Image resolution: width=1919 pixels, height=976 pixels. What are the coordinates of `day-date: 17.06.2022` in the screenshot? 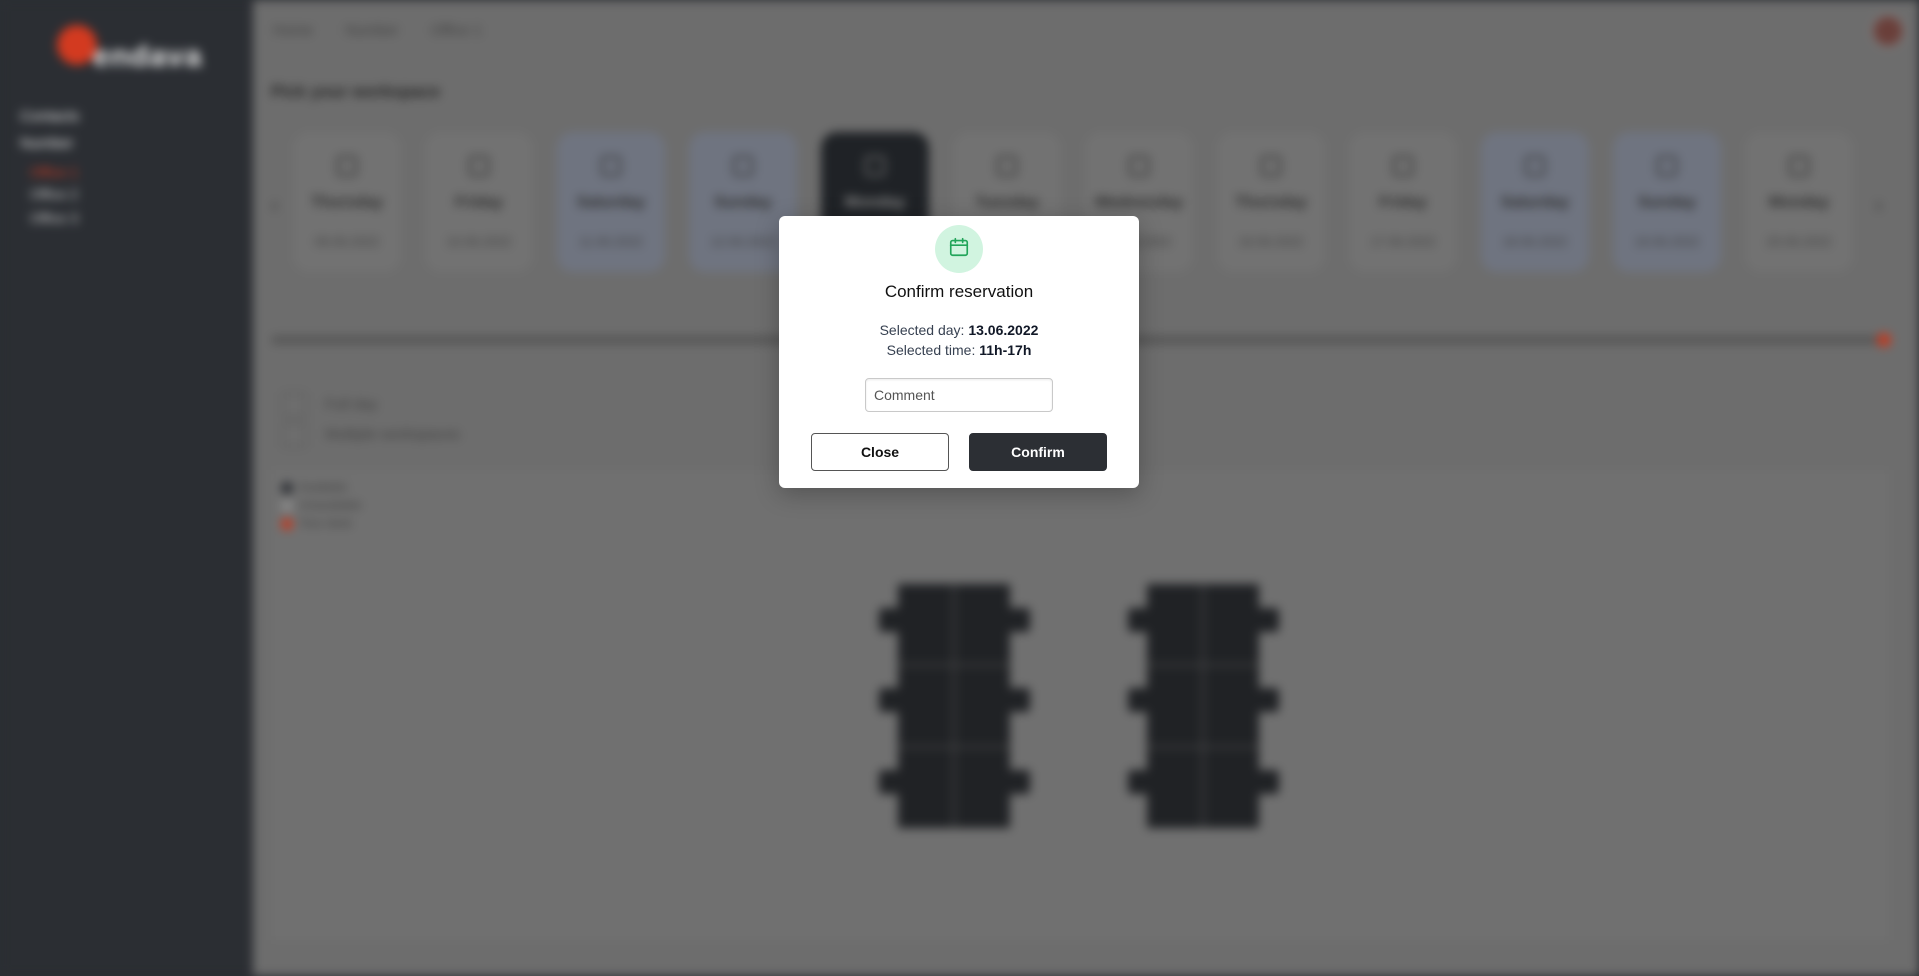 It's located at (1403, 241).